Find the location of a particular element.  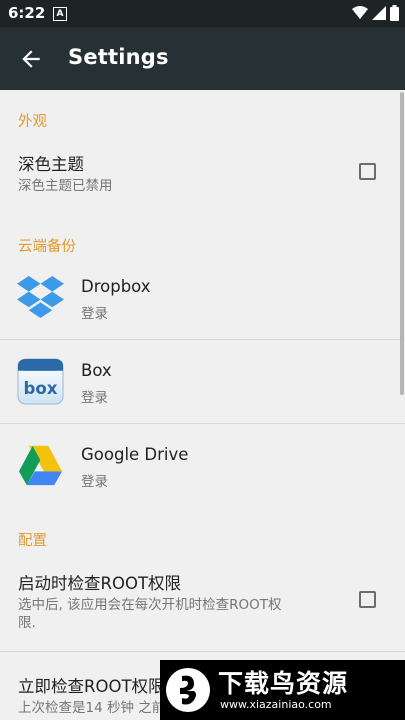

svg-text: box is located at coordinates (40, 388).